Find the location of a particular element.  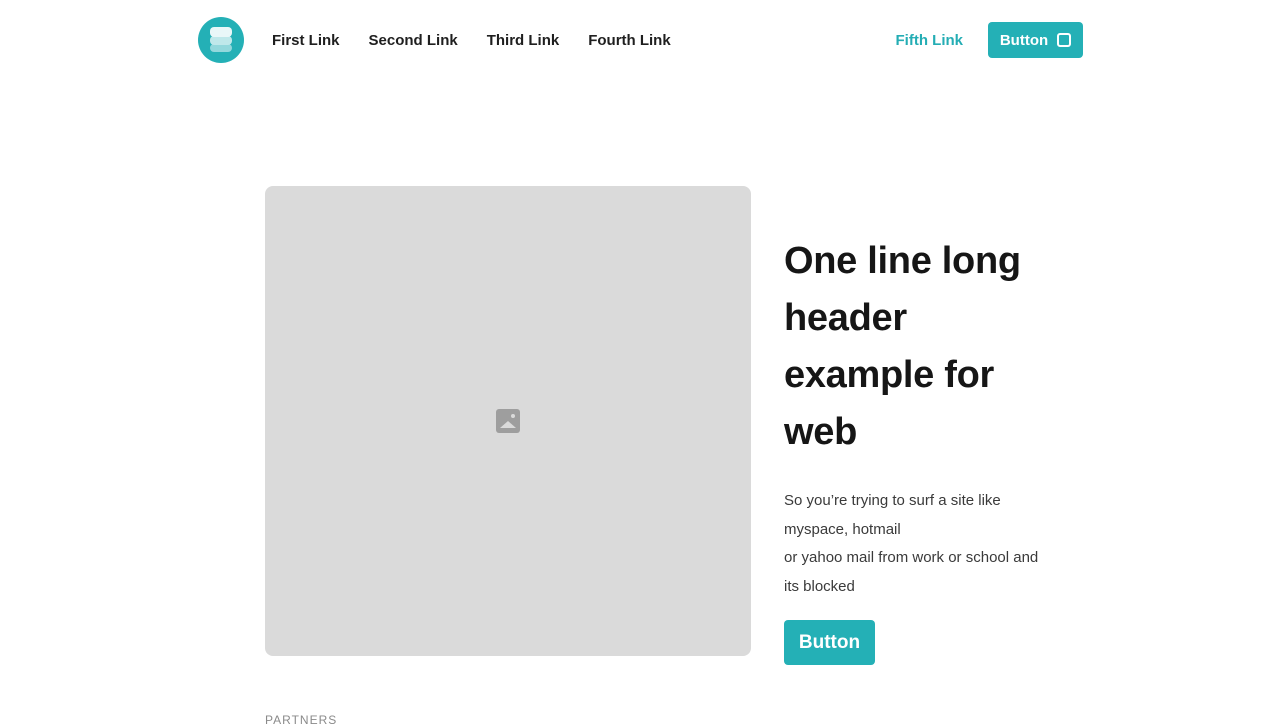

nav-right: Fifth Link Button is located at coordinates (989, 40).